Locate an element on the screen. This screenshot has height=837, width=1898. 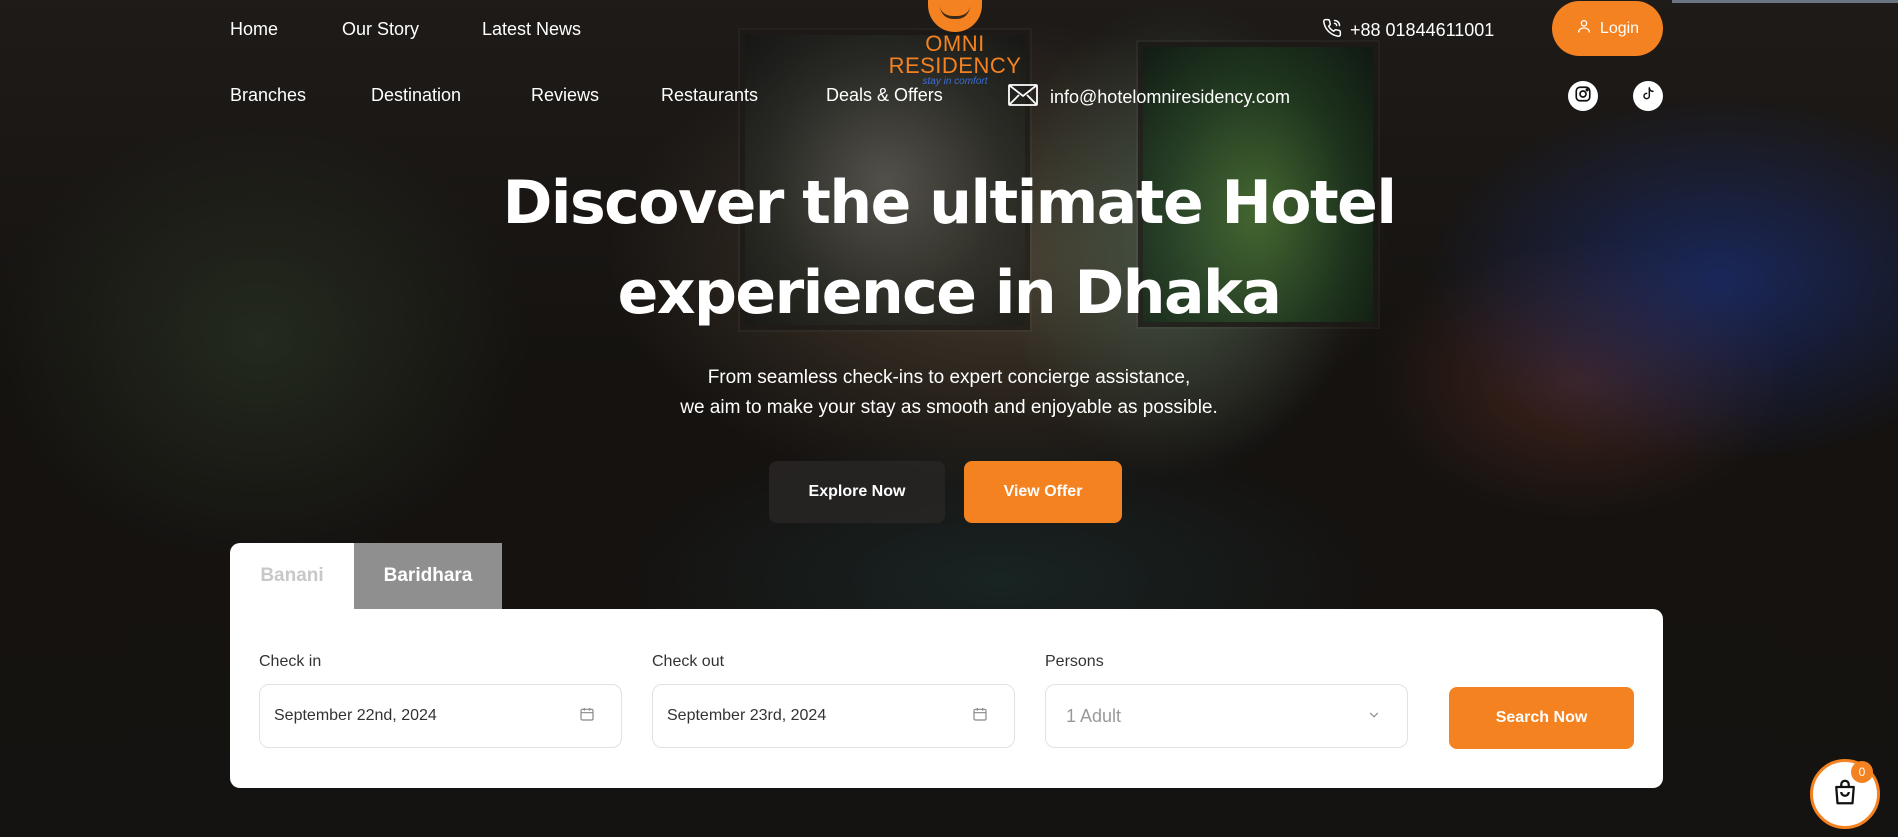
tab-baridhara: Baridhara is located at coordinates (428, 576).